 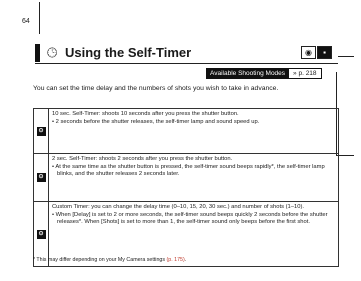 I want to click on section-title-bar: 🕒︎ Using the Self-Timer ◉ ▪, so click(x=186, y=54).